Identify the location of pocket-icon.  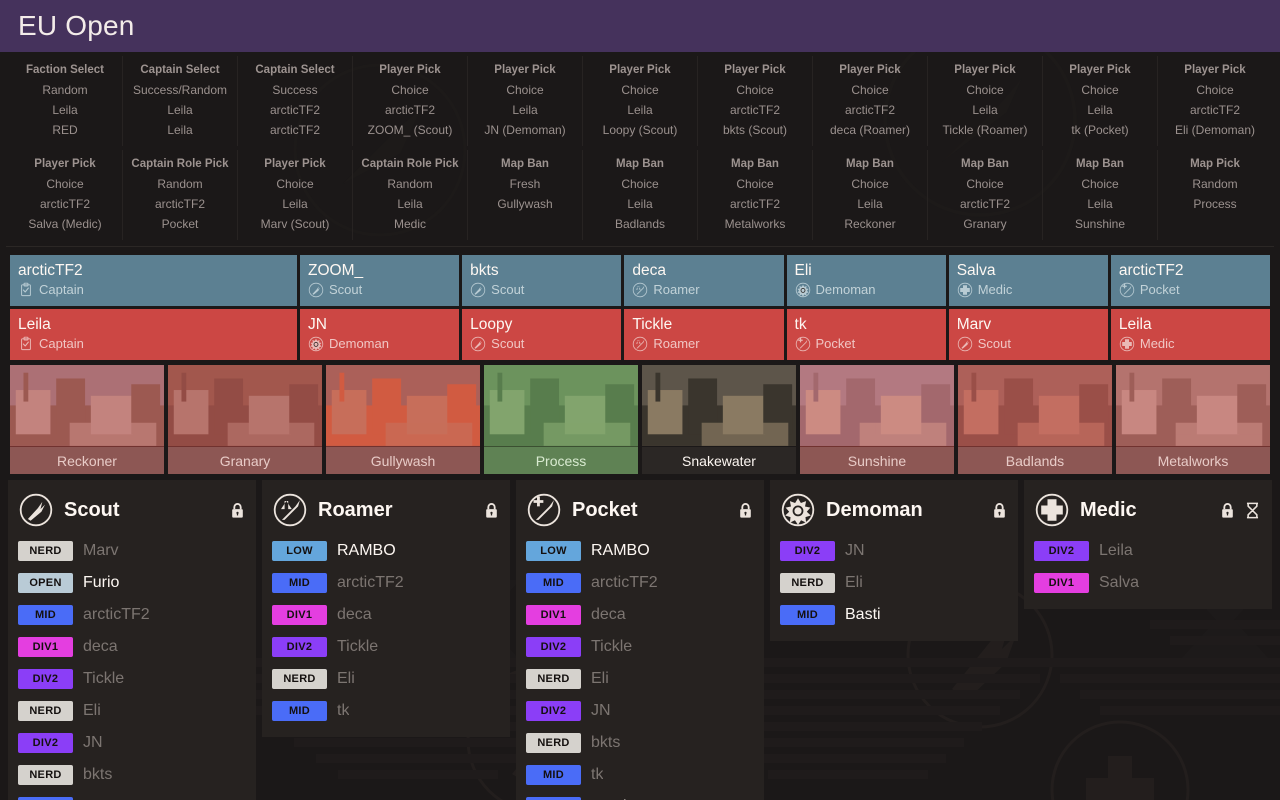
(803, 344).